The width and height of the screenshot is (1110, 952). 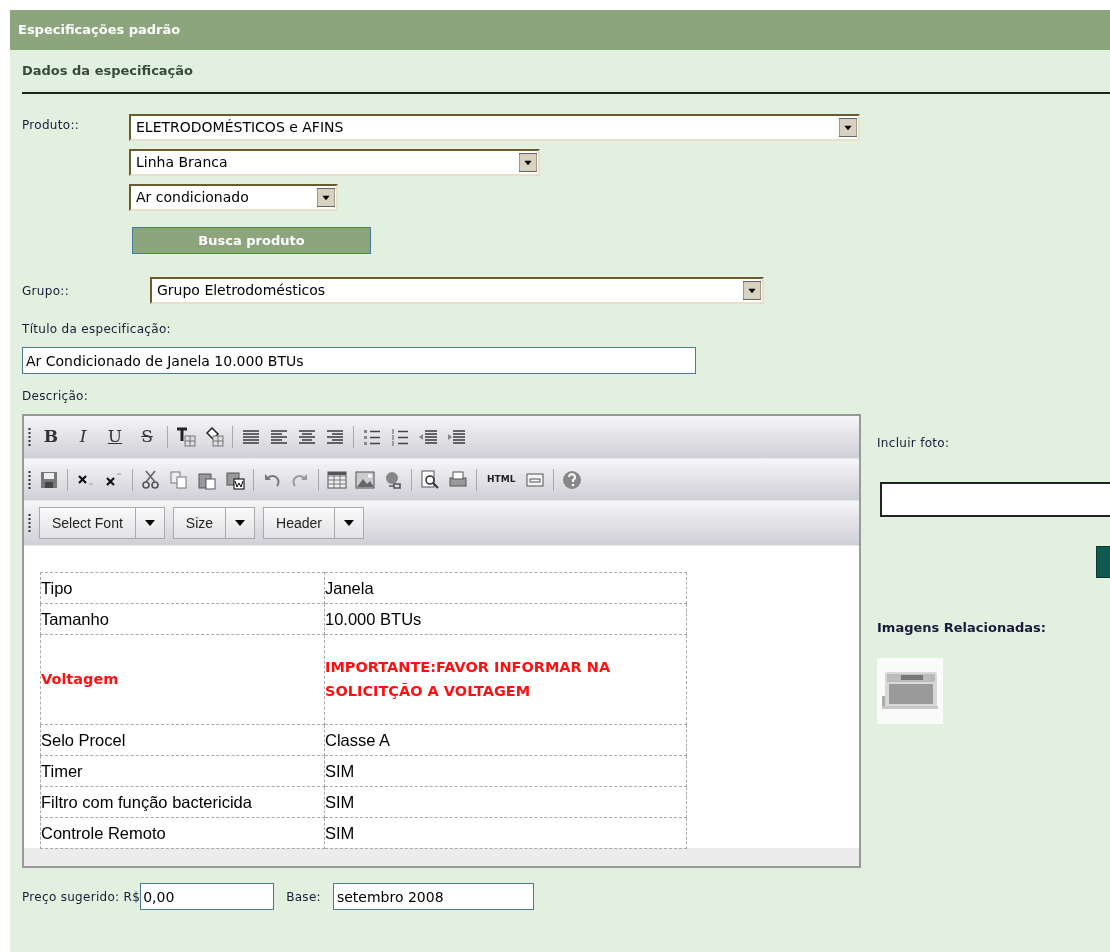 What do you see at coordinates (433, 896) in the screenshot?
I see `base-input: setembro 2008` at bounding box center [433, 896].